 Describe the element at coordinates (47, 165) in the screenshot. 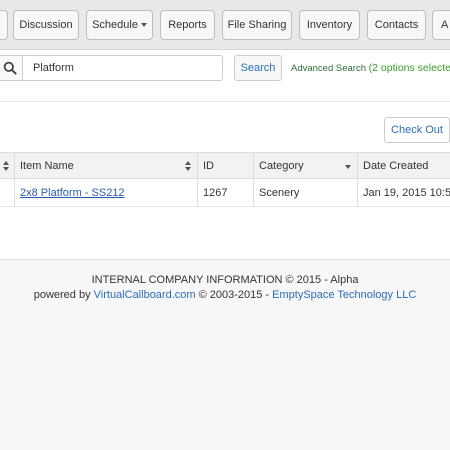

I see `column-header-label: Item Name` at that location.